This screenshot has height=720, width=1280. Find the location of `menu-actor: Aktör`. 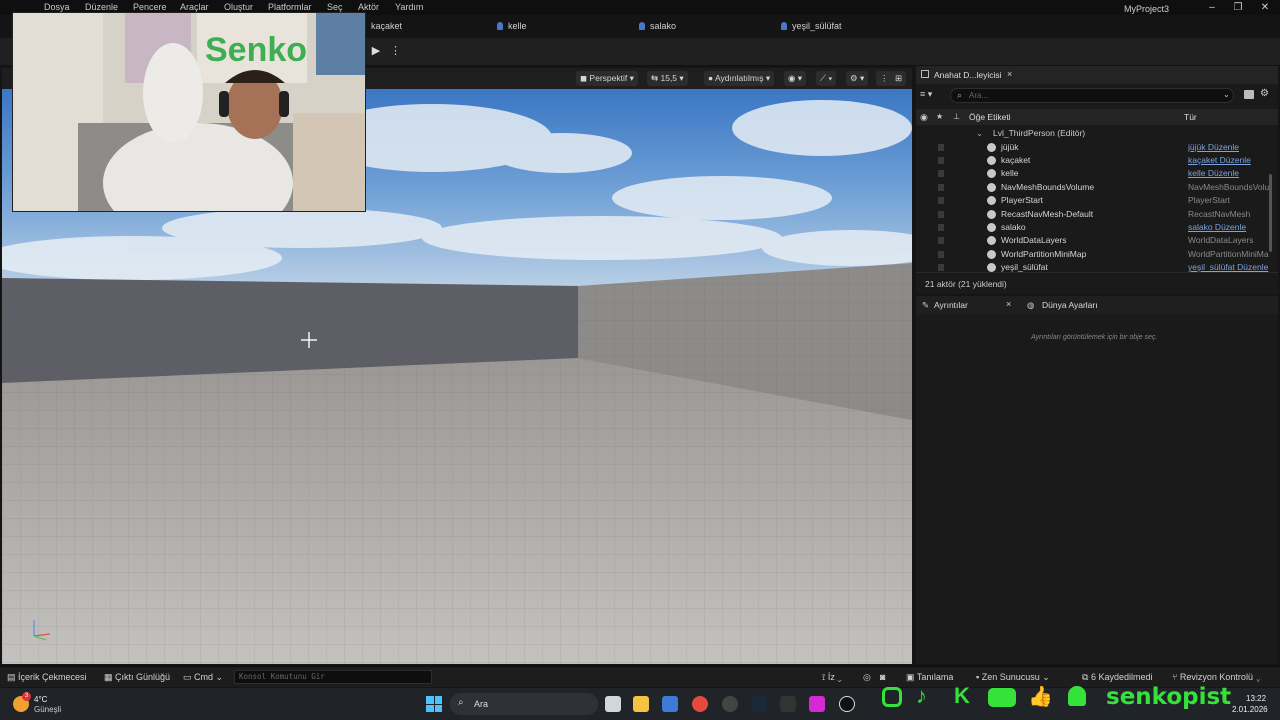

menu-actor: Aktör is located at coordinates (368, 7).